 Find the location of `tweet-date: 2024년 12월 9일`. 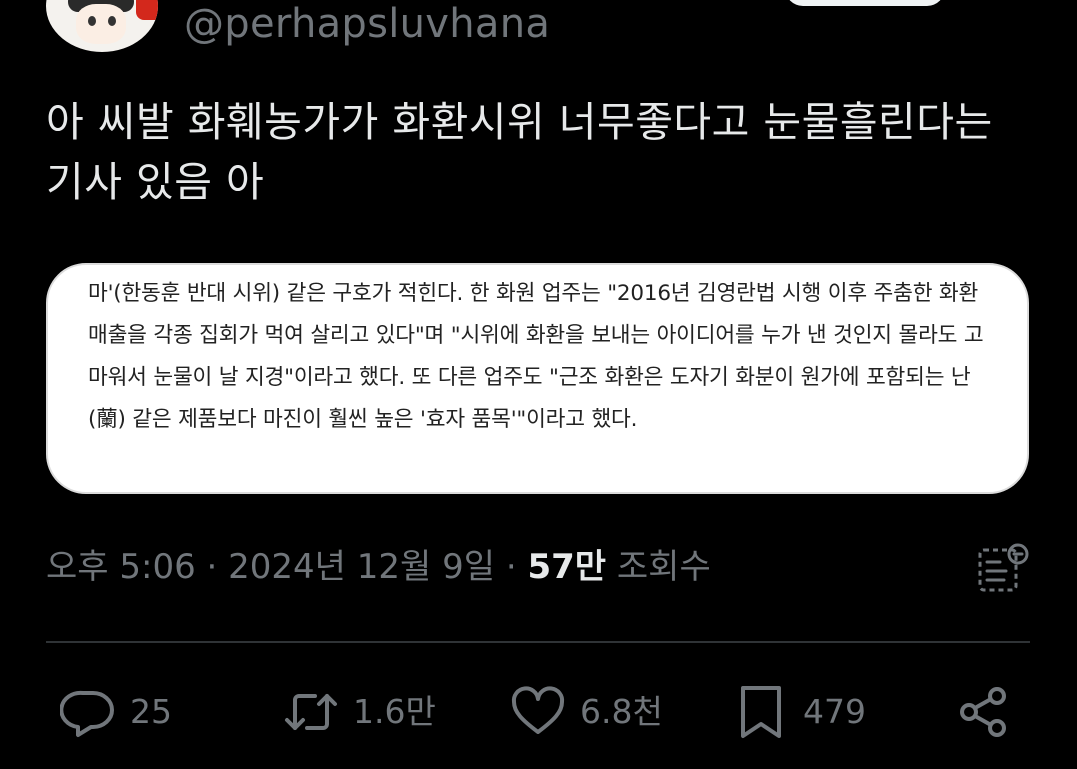

tweet-date: 2024년 12월 9일 is located at coordinates (361, 567).